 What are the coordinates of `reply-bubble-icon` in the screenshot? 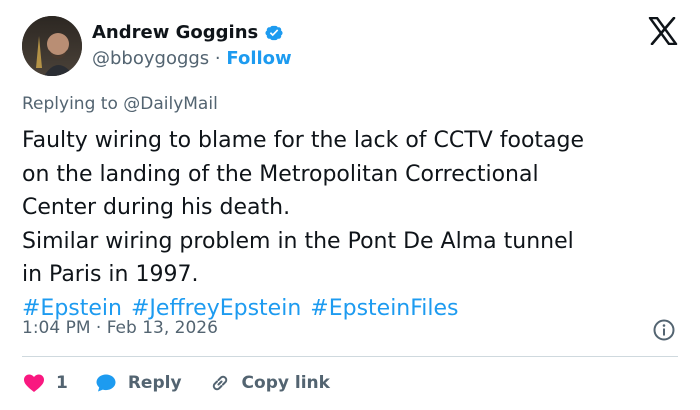 It's located at (106, 383).